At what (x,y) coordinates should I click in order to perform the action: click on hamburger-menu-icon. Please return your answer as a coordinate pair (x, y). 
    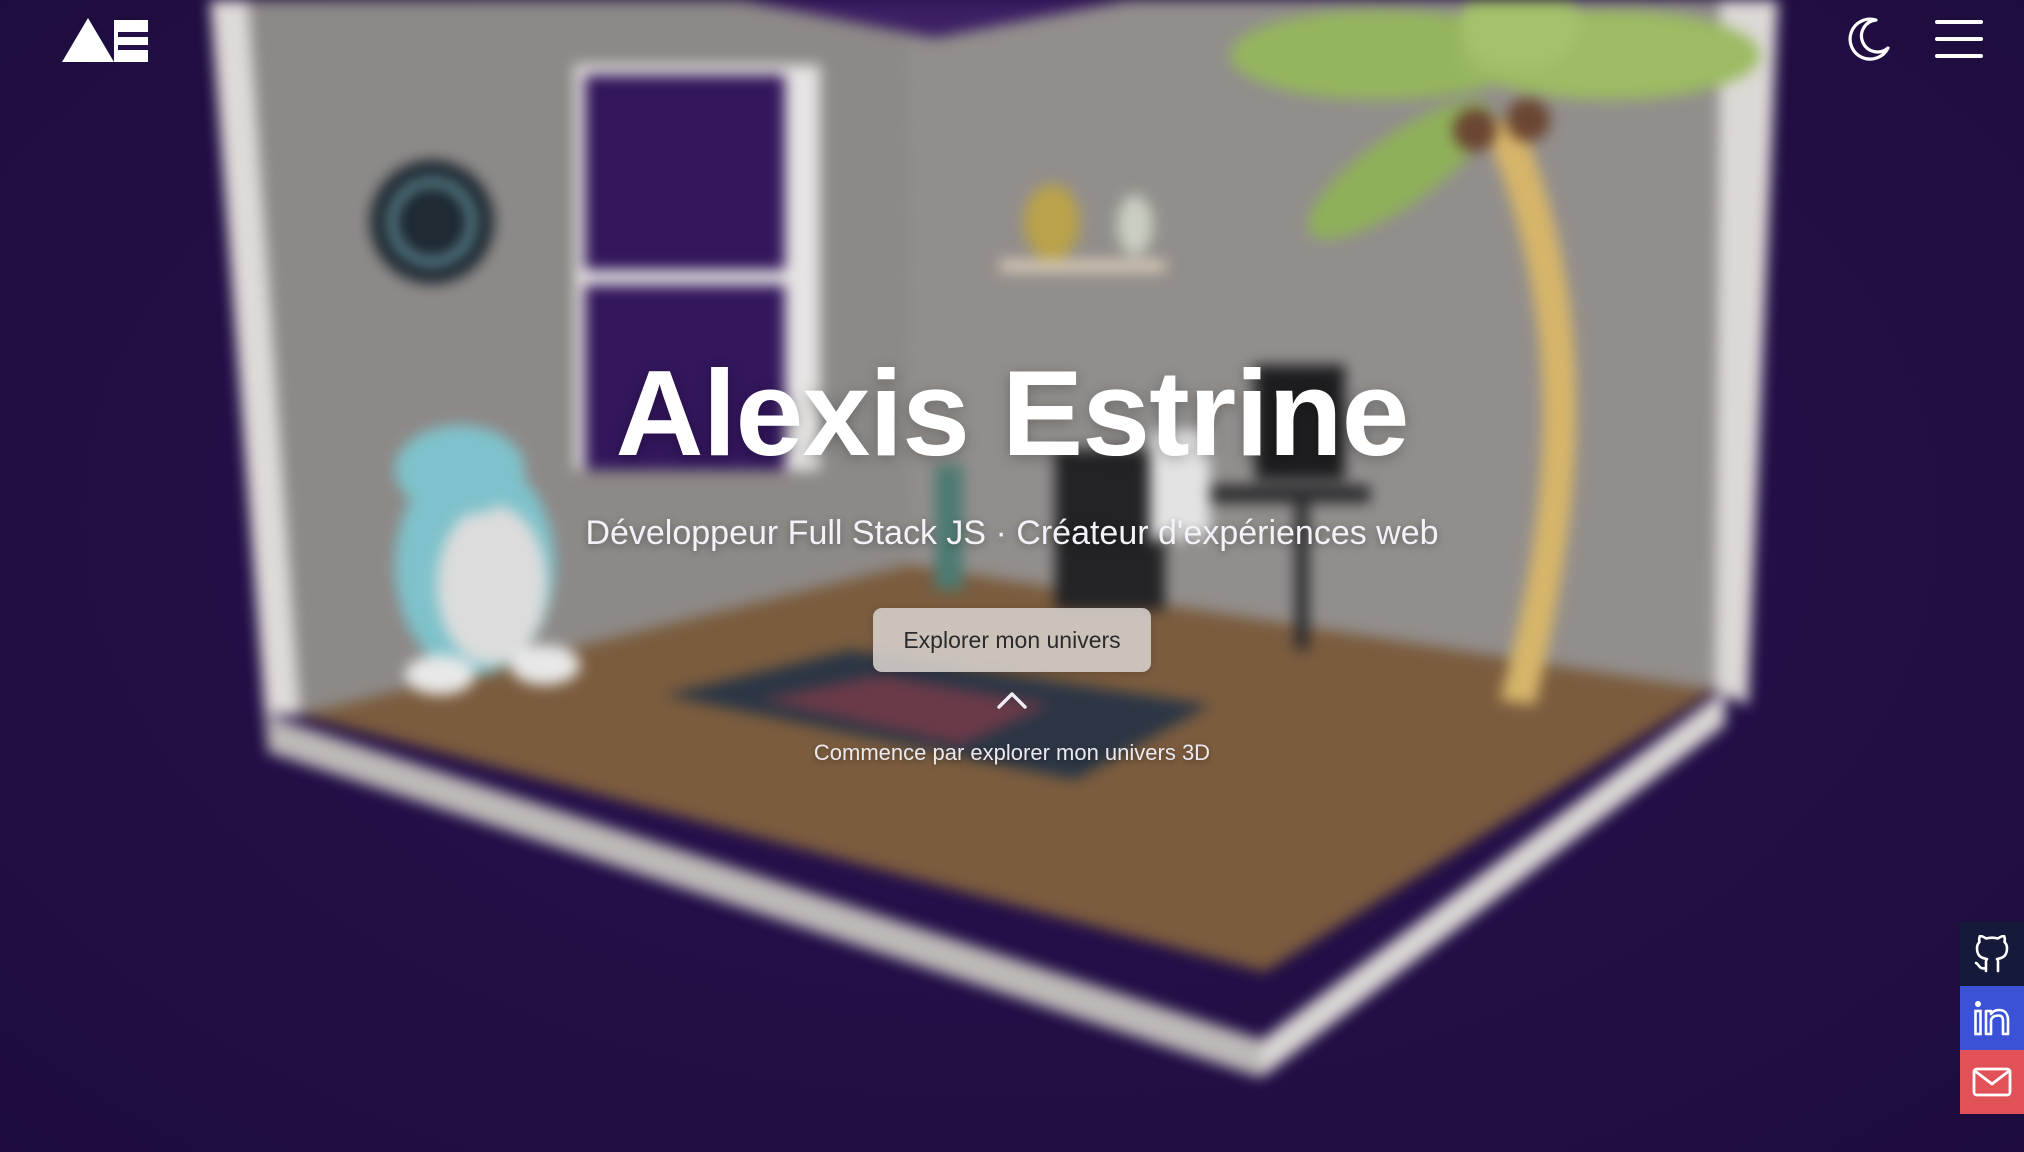
    Looking at the image, I should click on (1959, 39).